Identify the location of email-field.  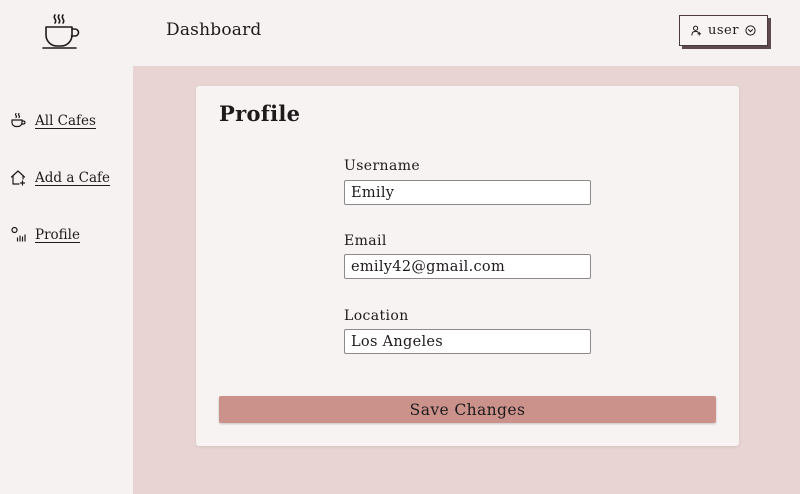
(467, 266).